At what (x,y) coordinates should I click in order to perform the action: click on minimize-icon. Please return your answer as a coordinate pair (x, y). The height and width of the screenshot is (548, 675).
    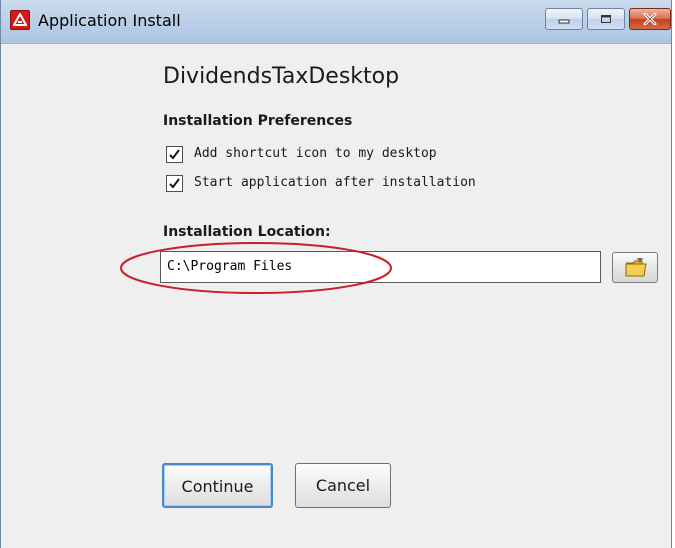
    Looking at the image, I should click on (564, 21).